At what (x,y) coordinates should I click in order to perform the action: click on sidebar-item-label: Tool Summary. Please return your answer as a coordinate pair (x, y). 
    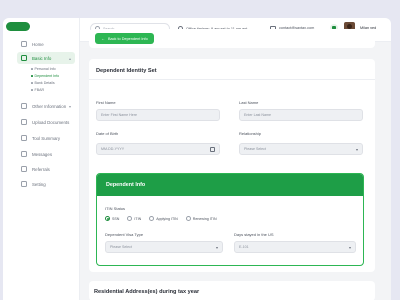
    Looking at the image, I should click on (46, 138).